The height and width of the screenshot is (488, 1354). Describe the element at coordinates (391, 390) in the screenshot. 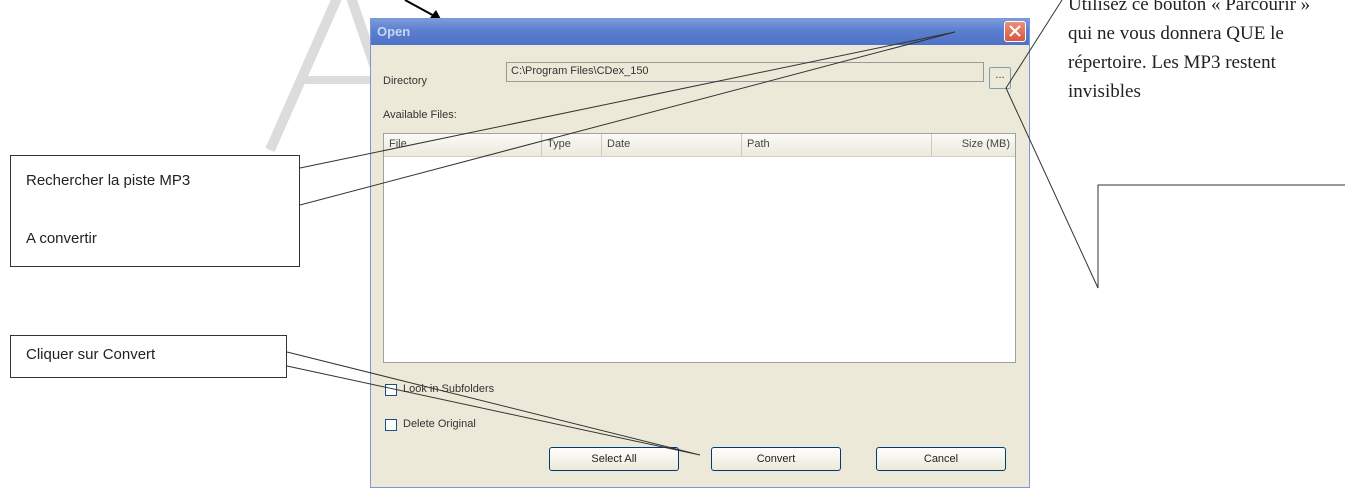

I see `look-in-subfolders-checkbox` at that location.